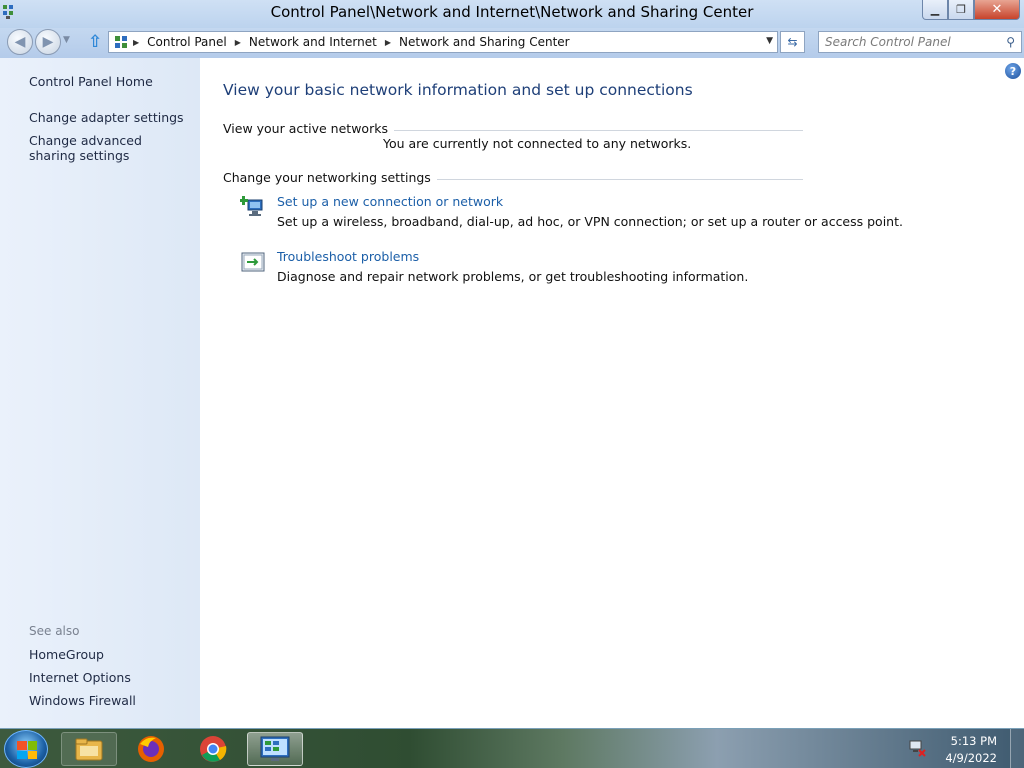 The image size is (1024, 768). I want to click on troubleshoot-icon, so click(253, 262).